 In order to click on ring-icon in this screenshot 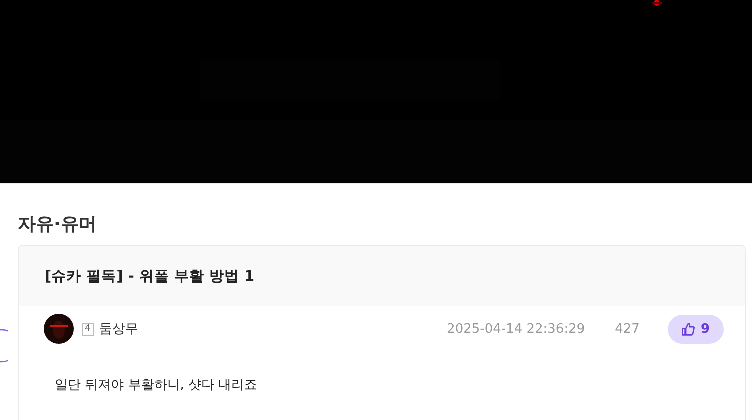, I will do `click(4, 346)`.